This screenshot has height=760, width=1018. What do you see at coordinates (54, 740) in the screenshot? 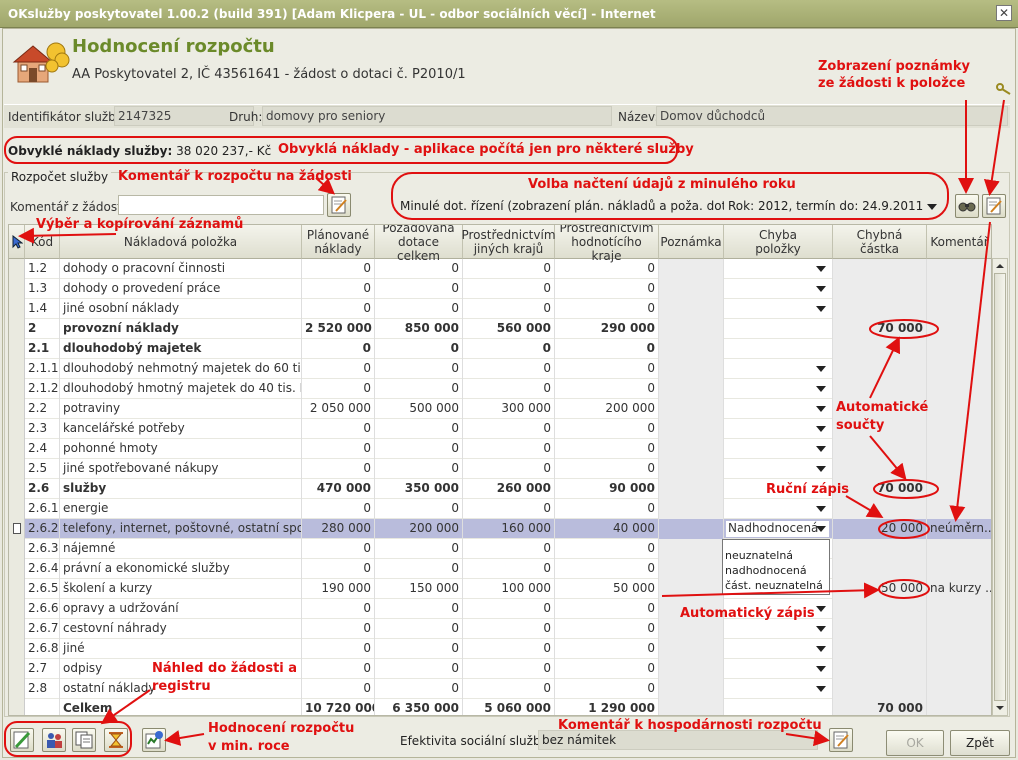
I see `register-view-button` at bounding box center [54, 740].